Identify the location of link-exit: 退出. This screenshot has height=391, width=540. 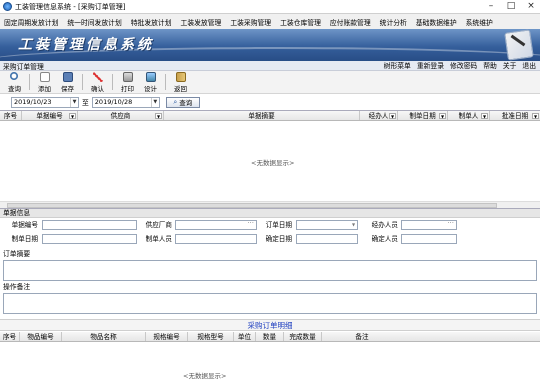
(529, 66).